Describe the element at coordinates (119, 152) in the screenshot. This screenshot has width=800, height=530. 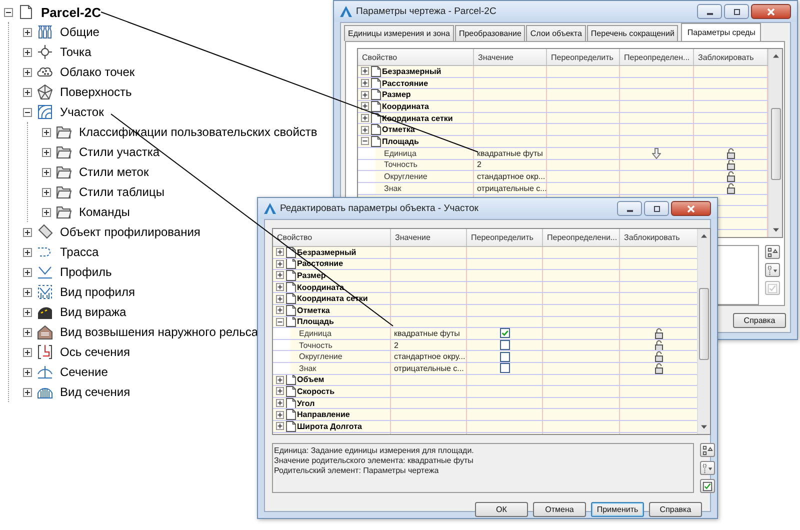
I see `tree-item: Стили участка` at that location.